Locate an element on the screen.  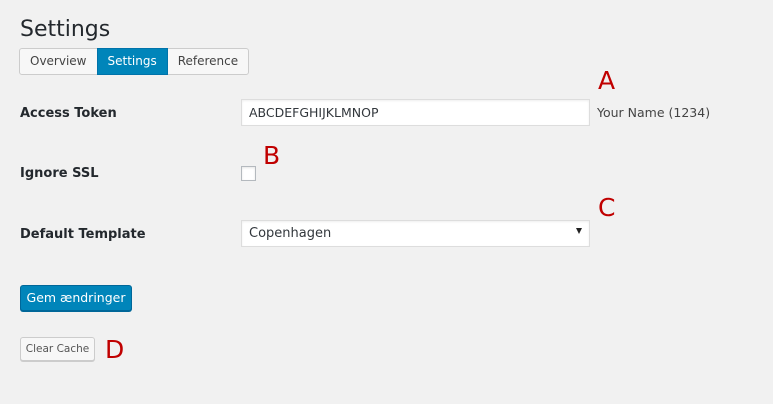
clear-cache-button: Clear Cache is located at coordinates (57, 349).